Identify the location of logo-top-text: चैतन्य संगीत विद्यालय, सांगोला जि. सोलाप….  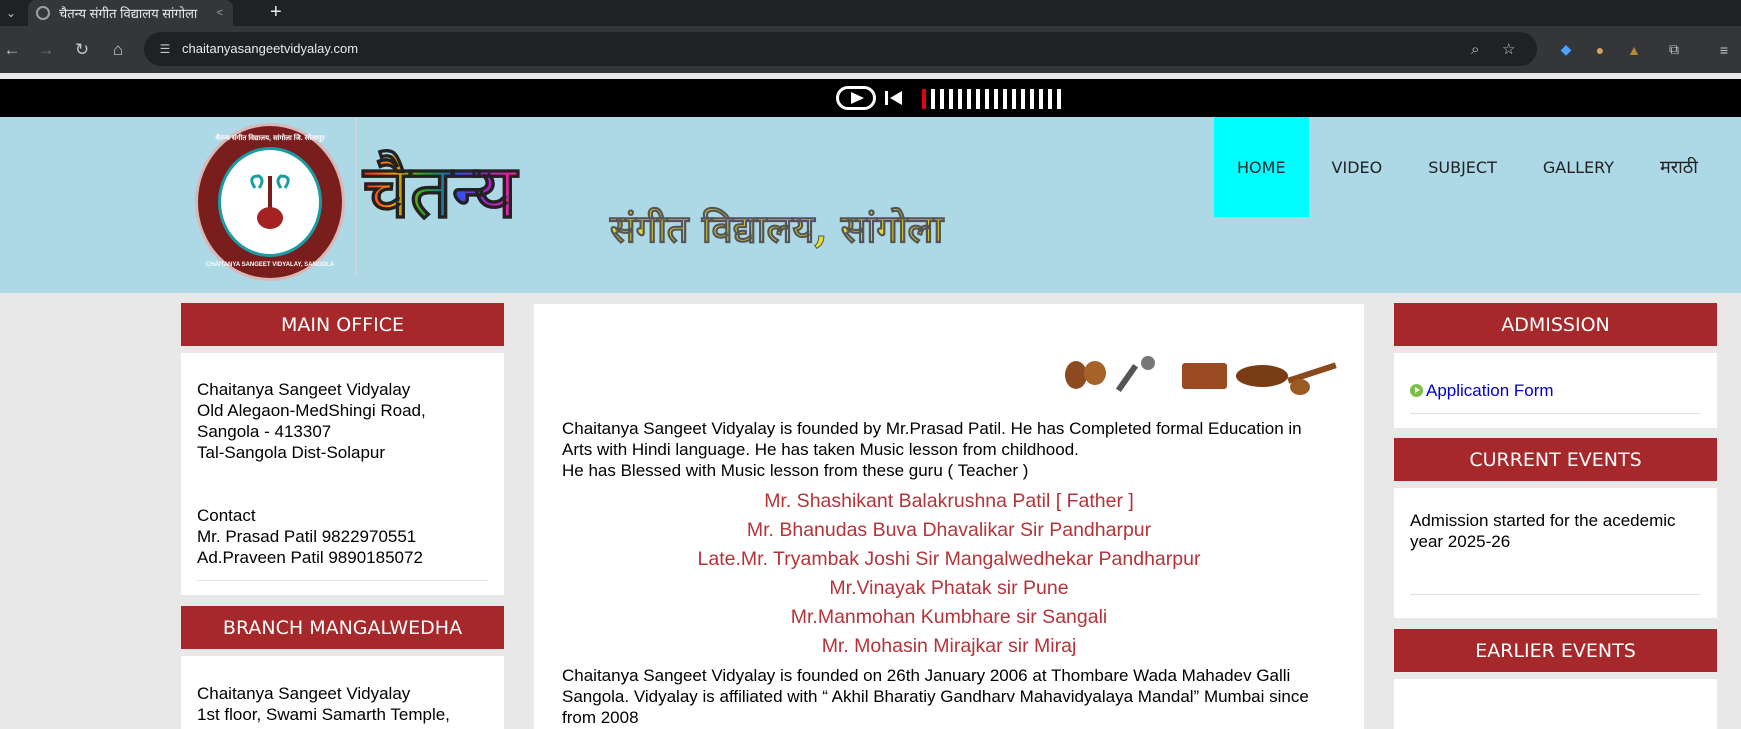
(270, 138).